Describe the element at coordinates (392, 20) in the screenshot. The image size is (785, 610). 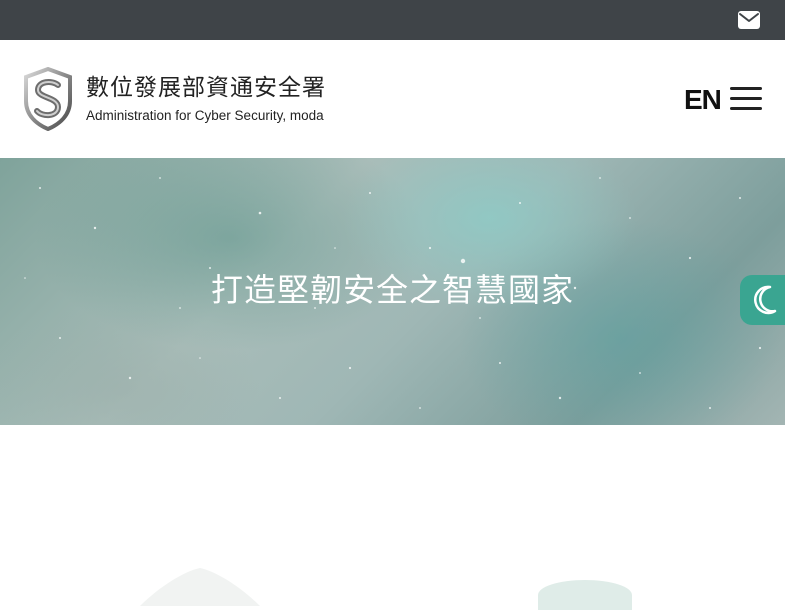
I see `top-utility-bar` at that location.